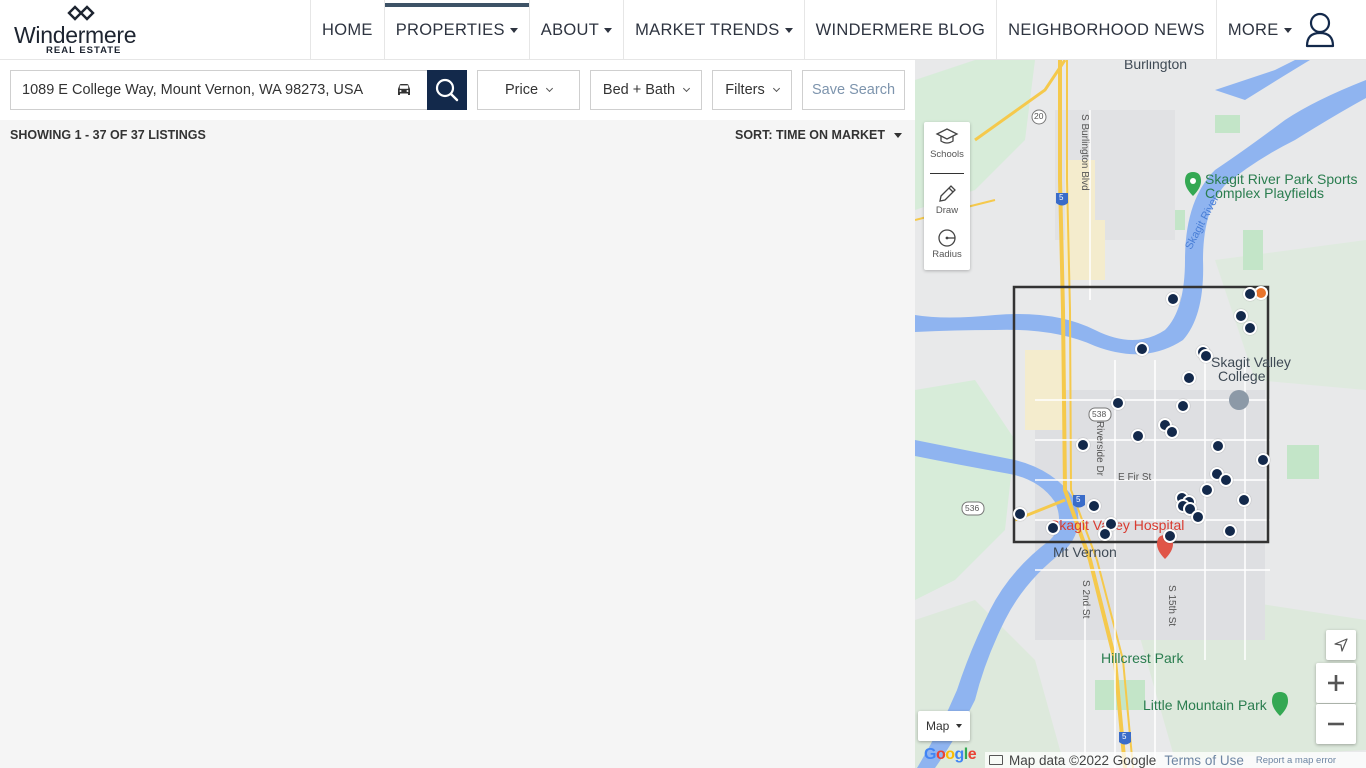  Describe the element at coordinates (1106, 30) in the screenshot. I see `nav-item-neighborhood-news: NEIGHBORHOOD NEWS` at that location.